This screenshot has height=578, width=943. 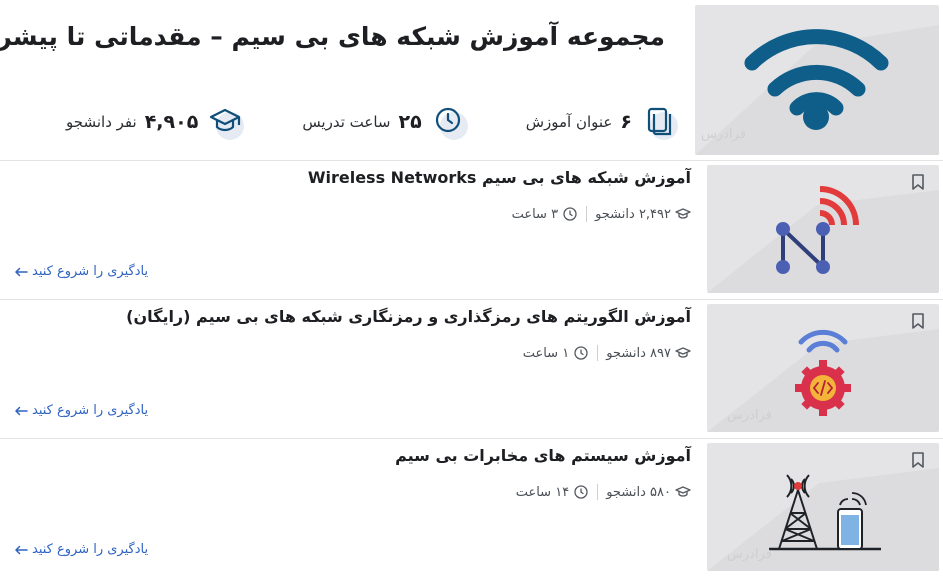 I want to click on course-title: آموزش شبکه های بی سیم Wireless Networks, so click(x=499, y=177).